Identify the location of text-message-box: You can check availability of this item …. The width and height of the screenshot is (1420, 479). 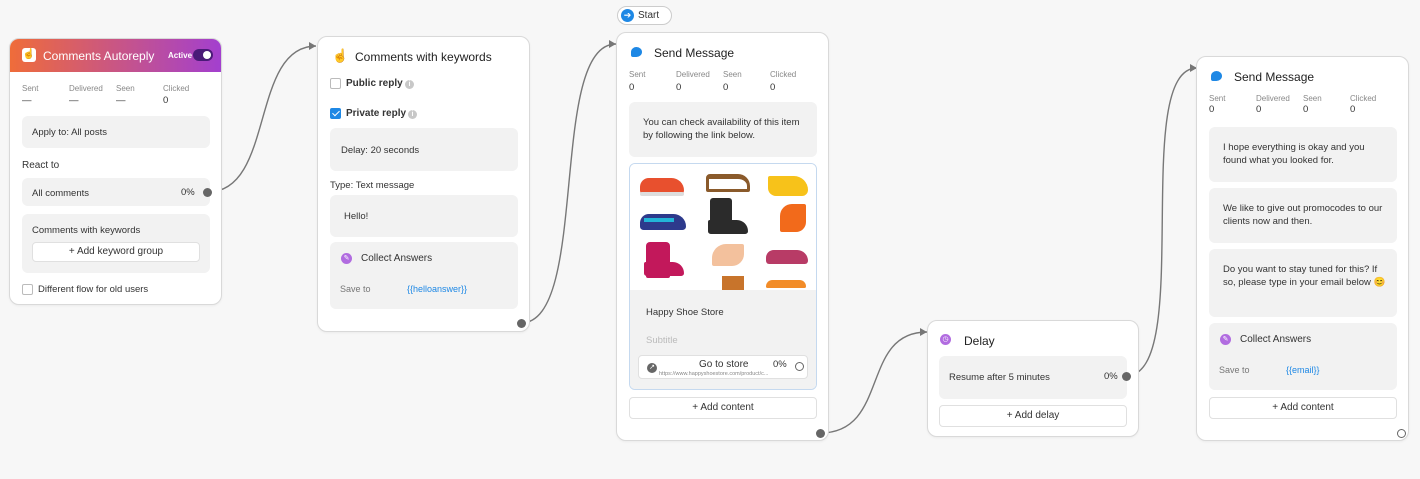
(723, 129).